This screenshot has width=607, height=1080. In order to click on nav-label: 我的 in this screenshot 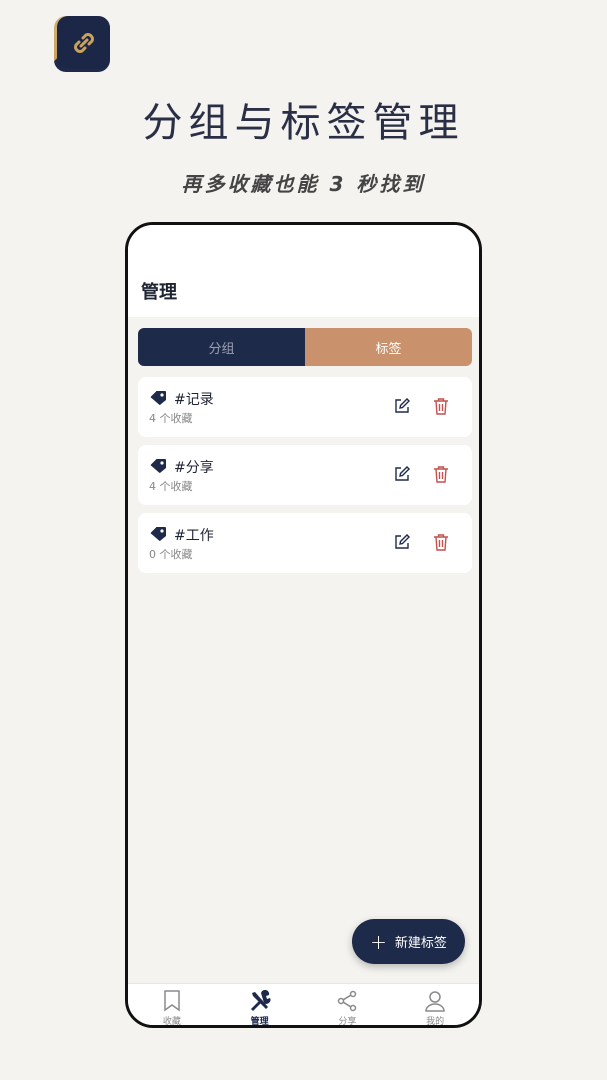, I will do `click(435, 1022)`.